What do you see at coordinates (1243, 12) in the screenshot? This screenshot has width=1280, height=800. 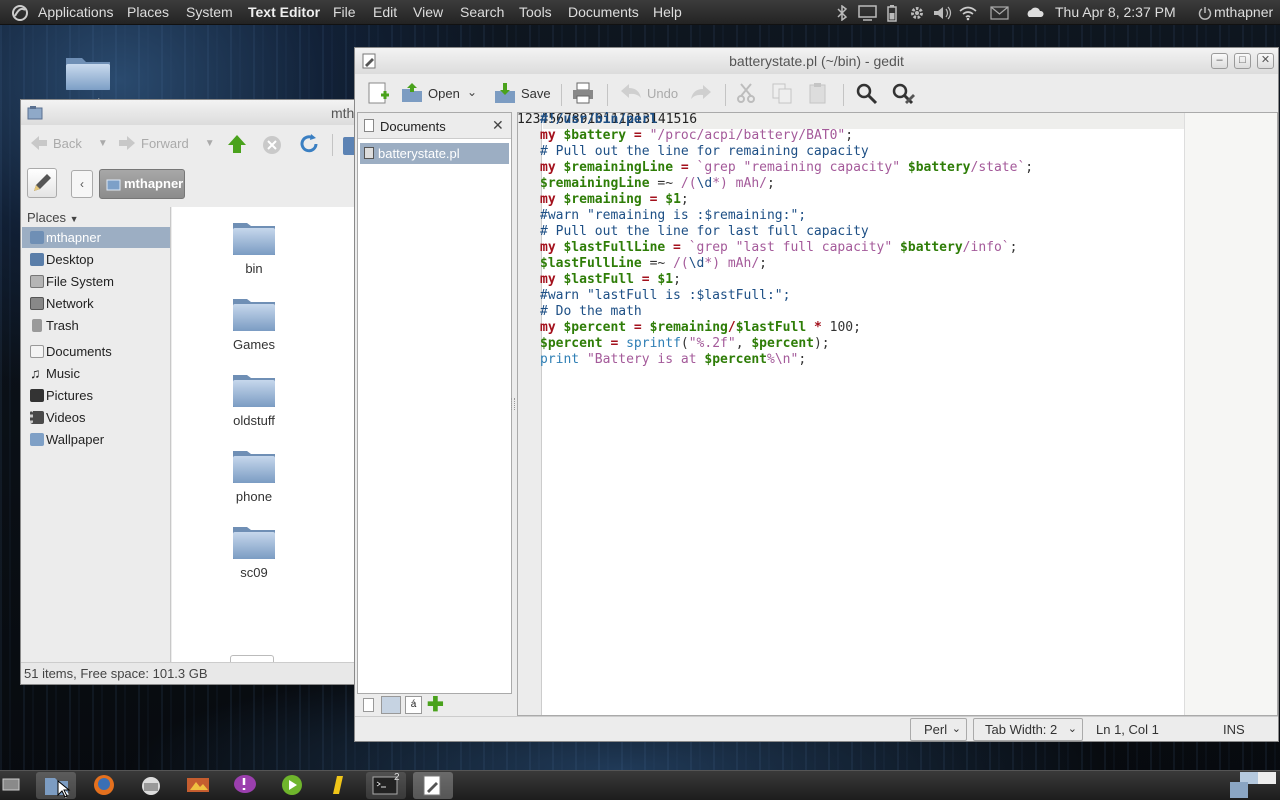 I see `user-menu: mthapner` at bounding box center [1243, 12].